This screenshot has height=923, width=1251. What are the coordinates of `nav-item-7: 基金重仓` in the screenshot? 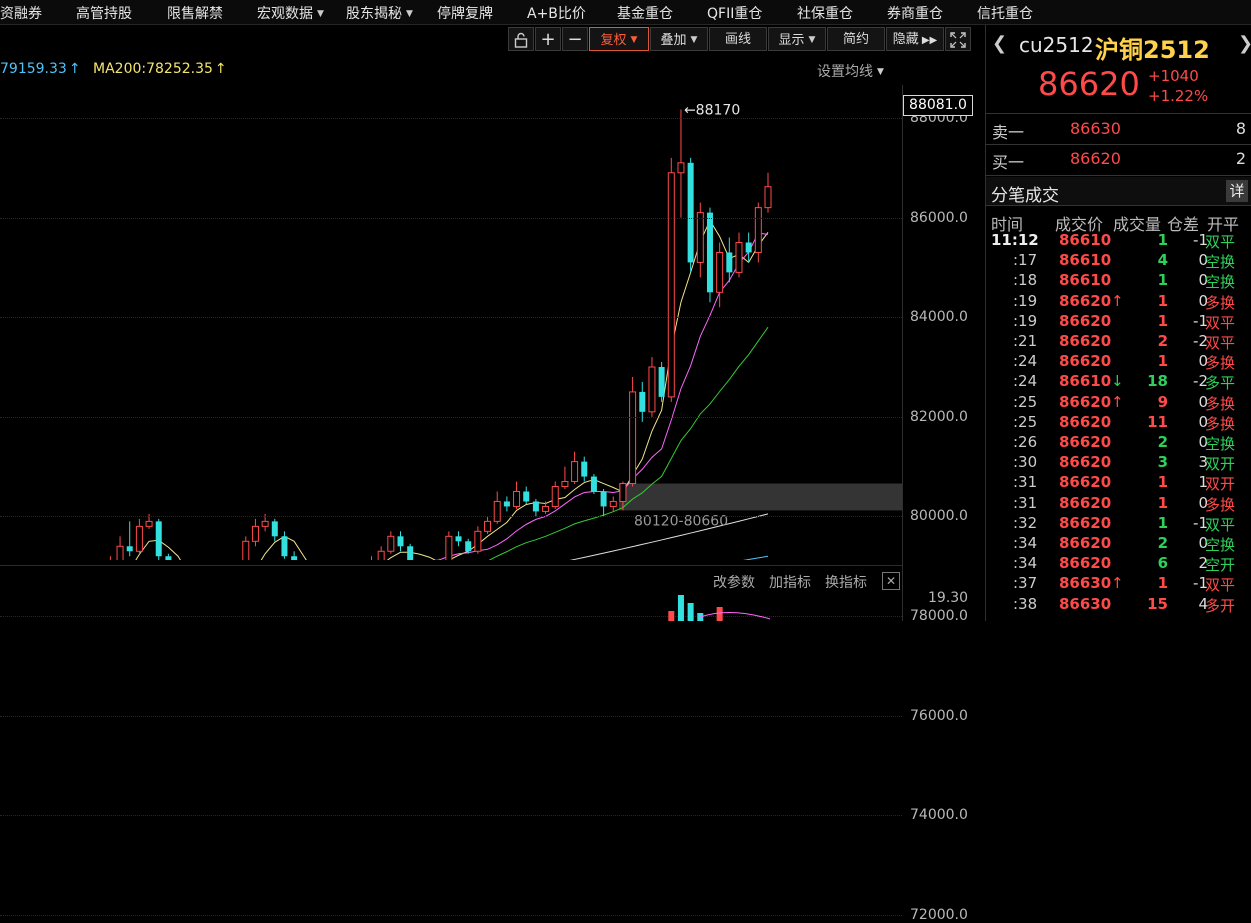 It's located at (645, 13).